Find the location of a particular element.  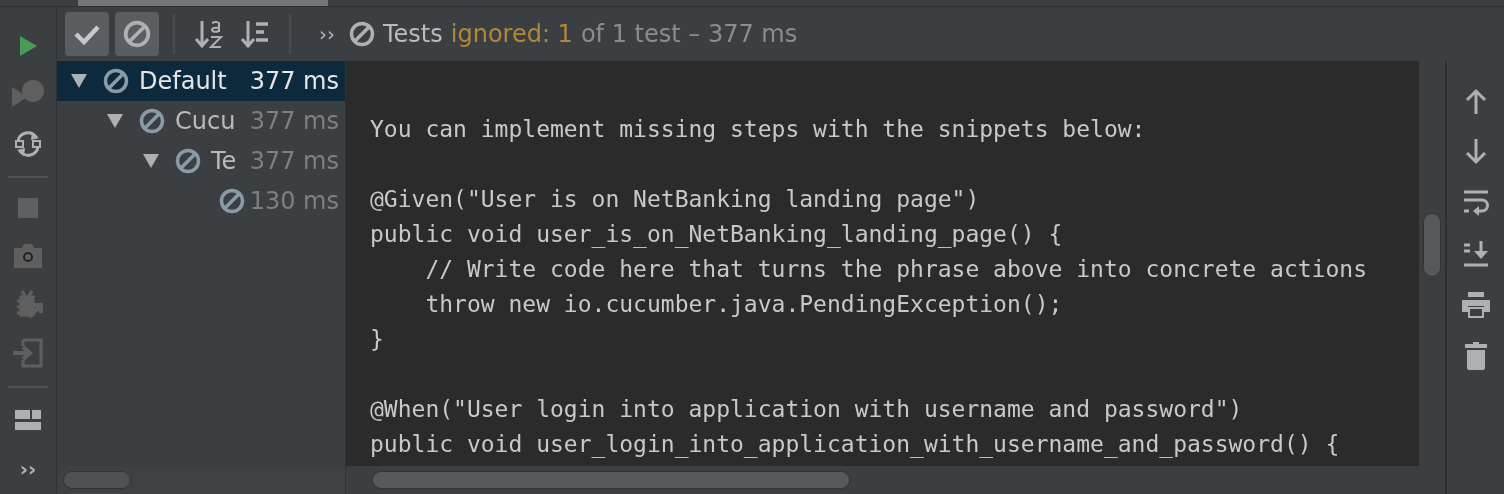

arrow-up-icon is located at coordinates (1475, 100).